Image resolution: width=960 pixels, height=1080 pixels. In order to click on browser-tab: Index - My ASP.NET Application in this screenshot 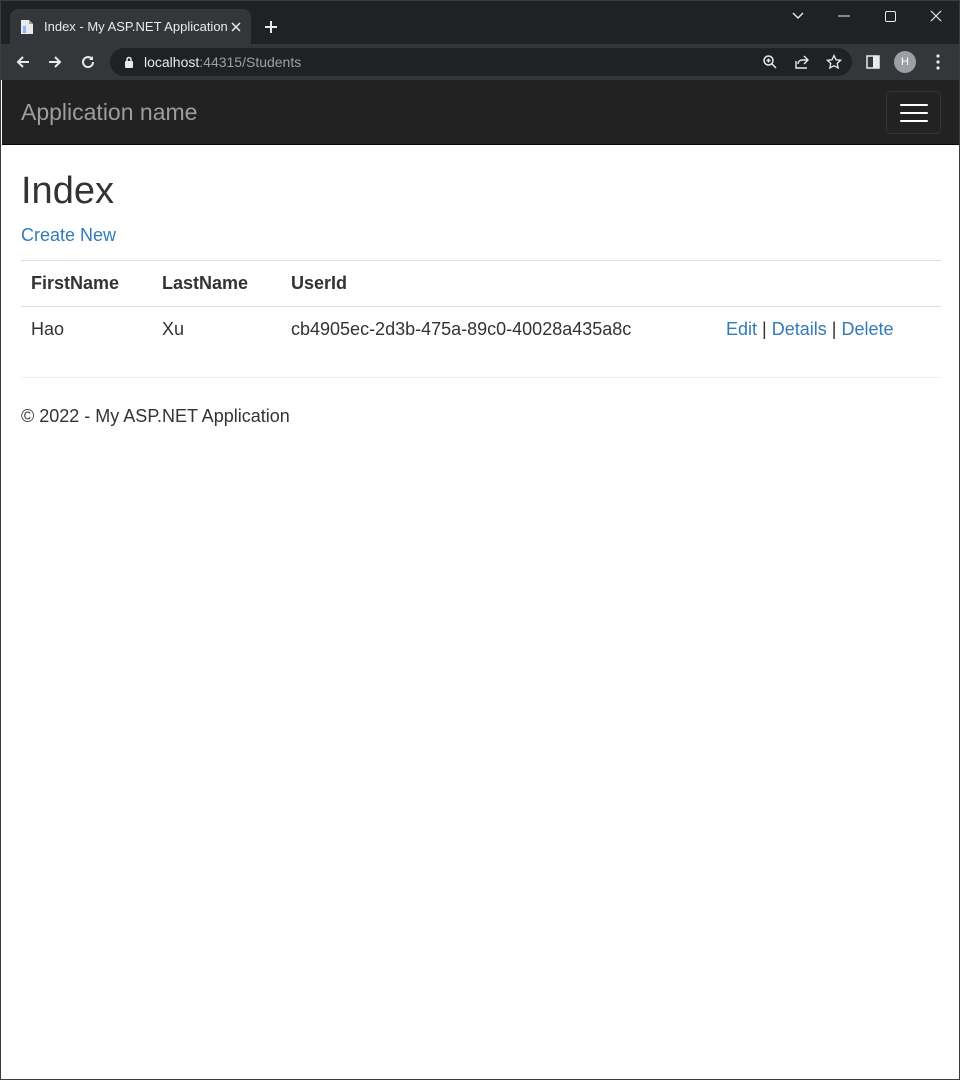, I will do `click(130, 26)`.